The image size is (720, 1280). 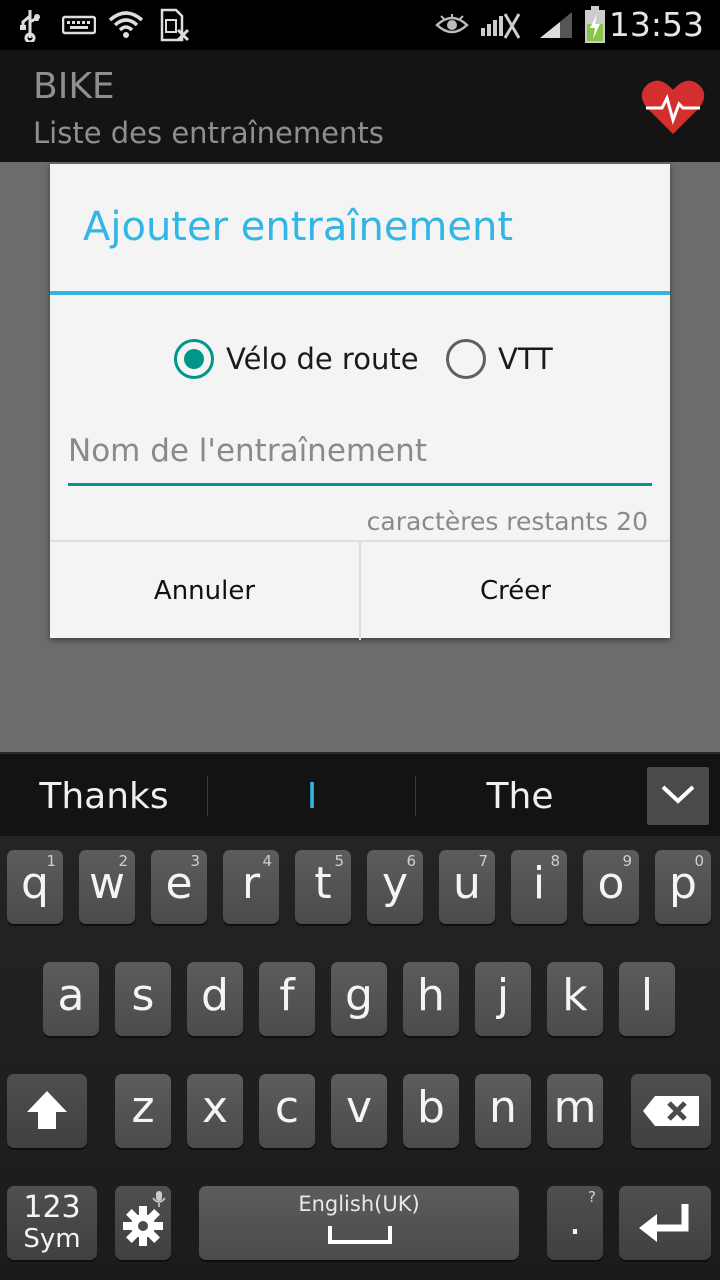 I want to click on clock: 13:53, so click(x=656, y=24).